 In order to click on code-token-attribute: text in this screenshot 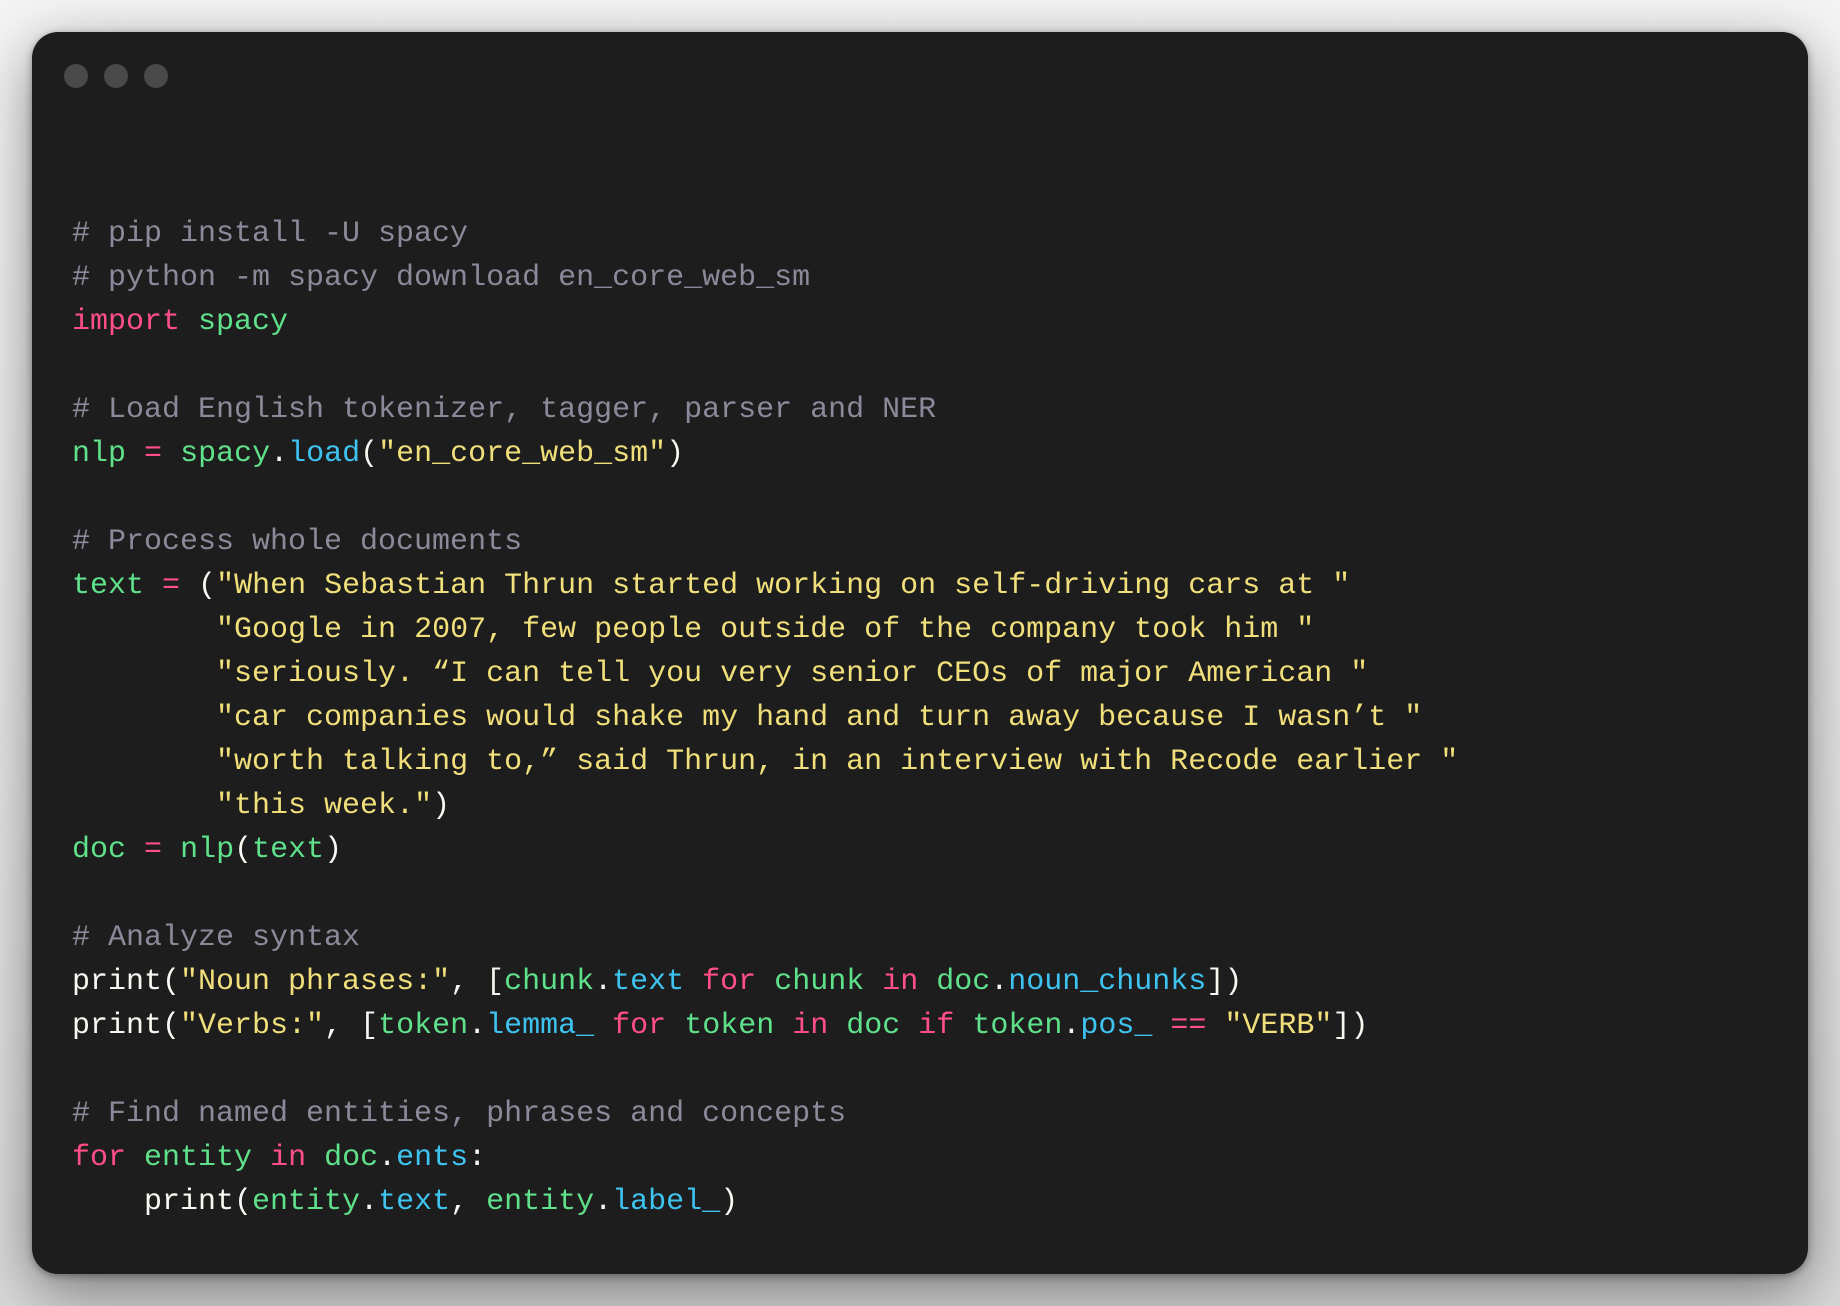, I will do `click(648, 982)`.